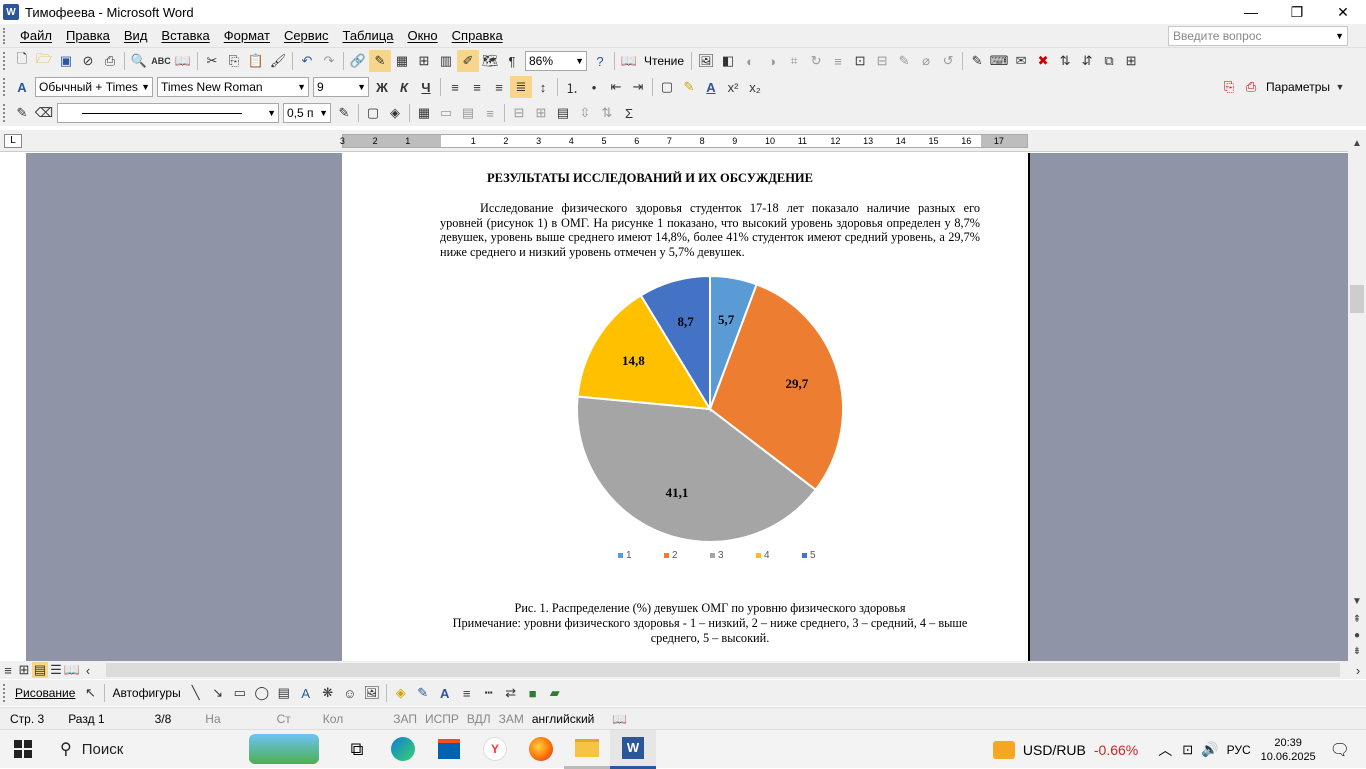 This screenshot has height=769, width=1366. Describe the element at coordinates (94, 87) in the screenshot. I see `style-select: Обычный + Times ▼` at that location.